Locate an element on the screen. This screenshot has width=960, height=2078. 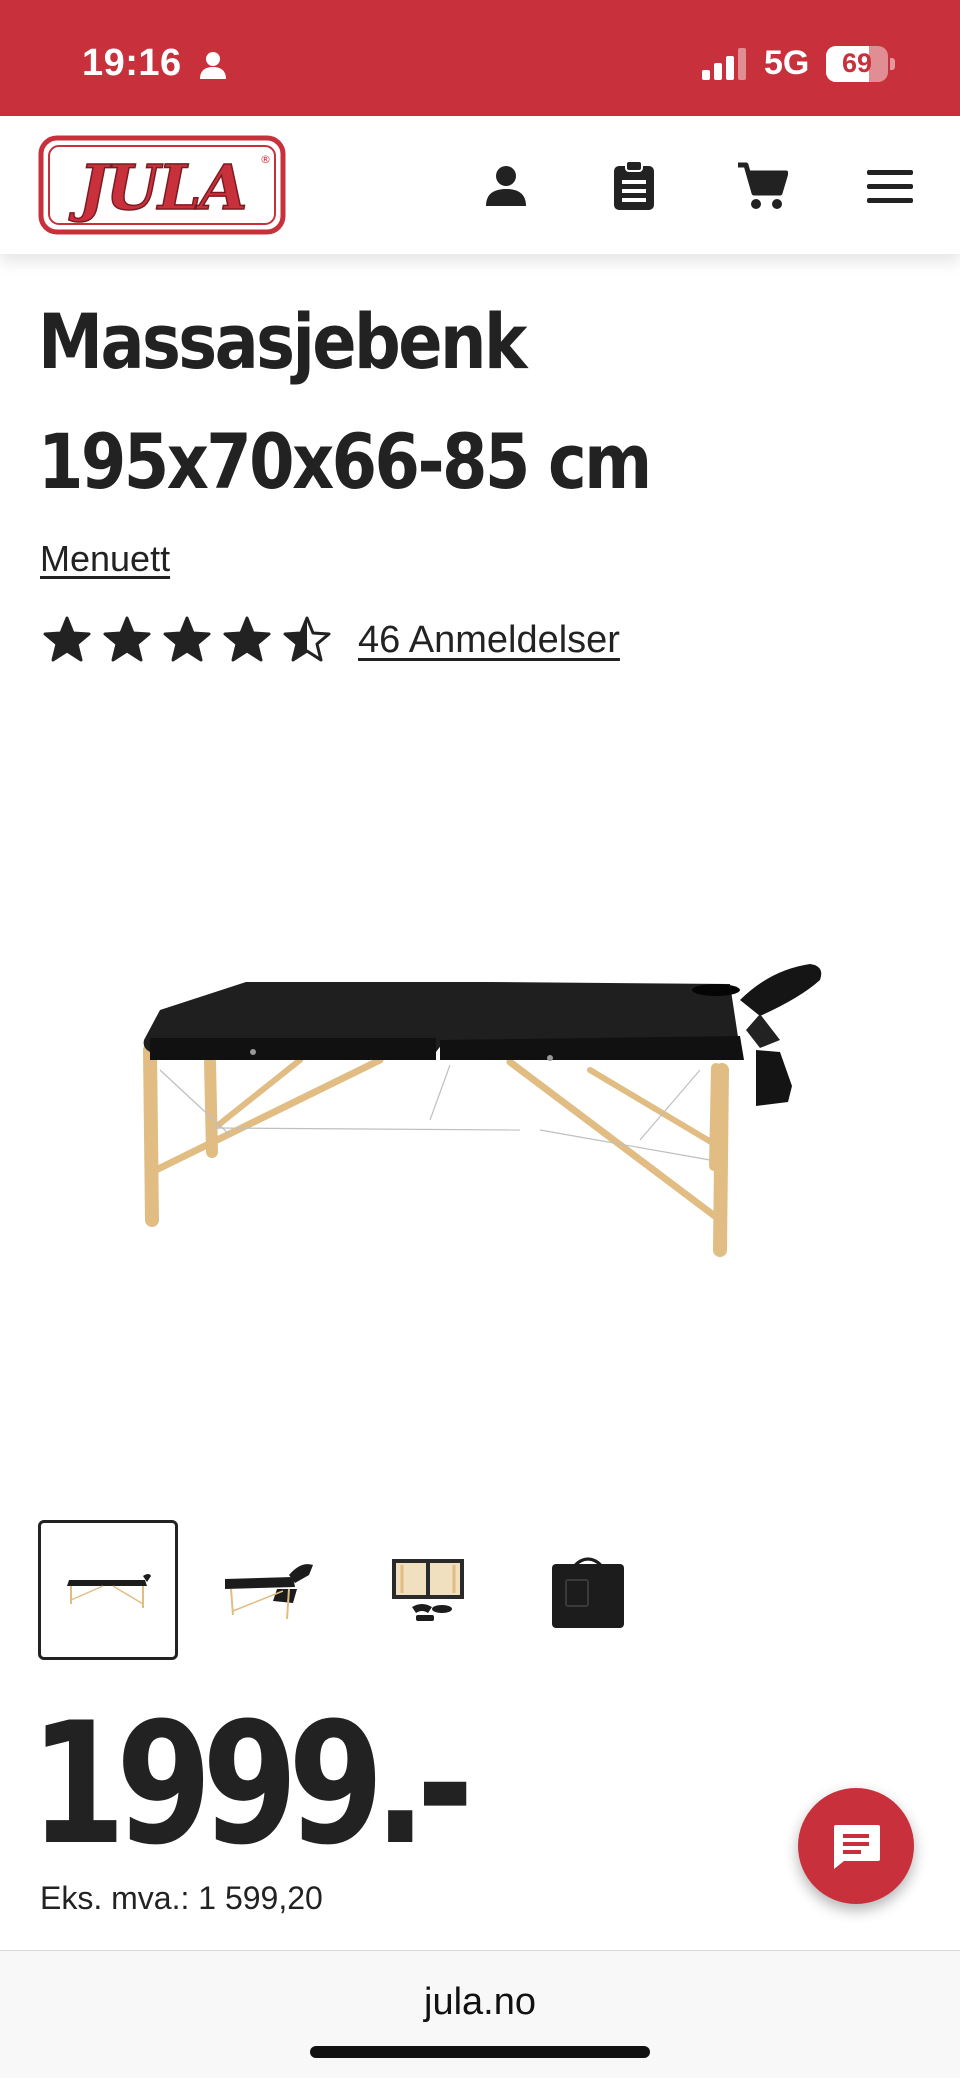
browser-address-bar: jula.no is located at coordinates (480, 2014).